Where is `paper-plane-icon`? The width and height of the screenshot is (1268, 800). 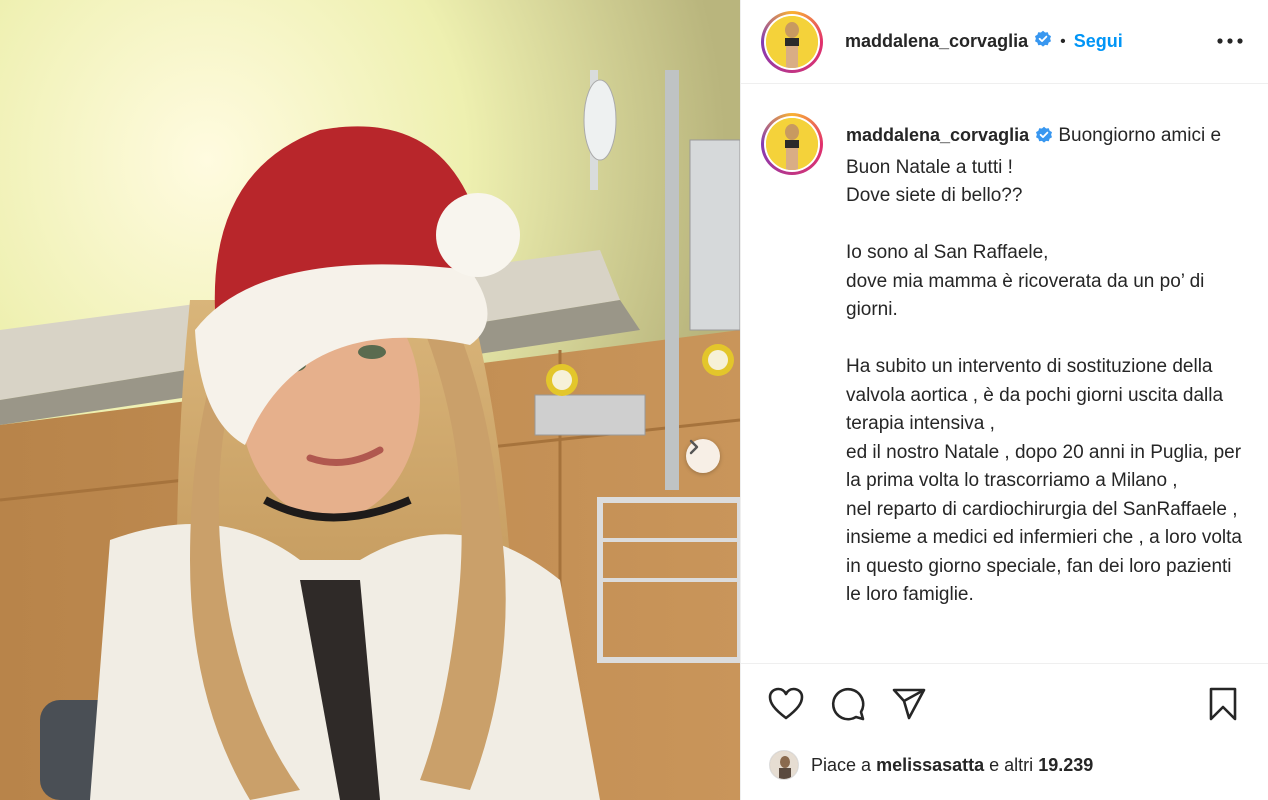 paper-plane-icon is located at coordinates (909, 704).